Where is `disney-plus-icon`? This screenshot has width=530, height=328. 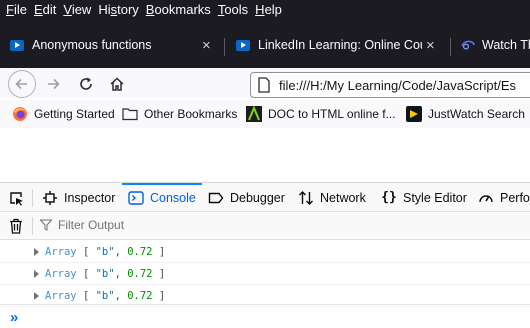
disney-plus-icon is located at coordinates (468, 45).